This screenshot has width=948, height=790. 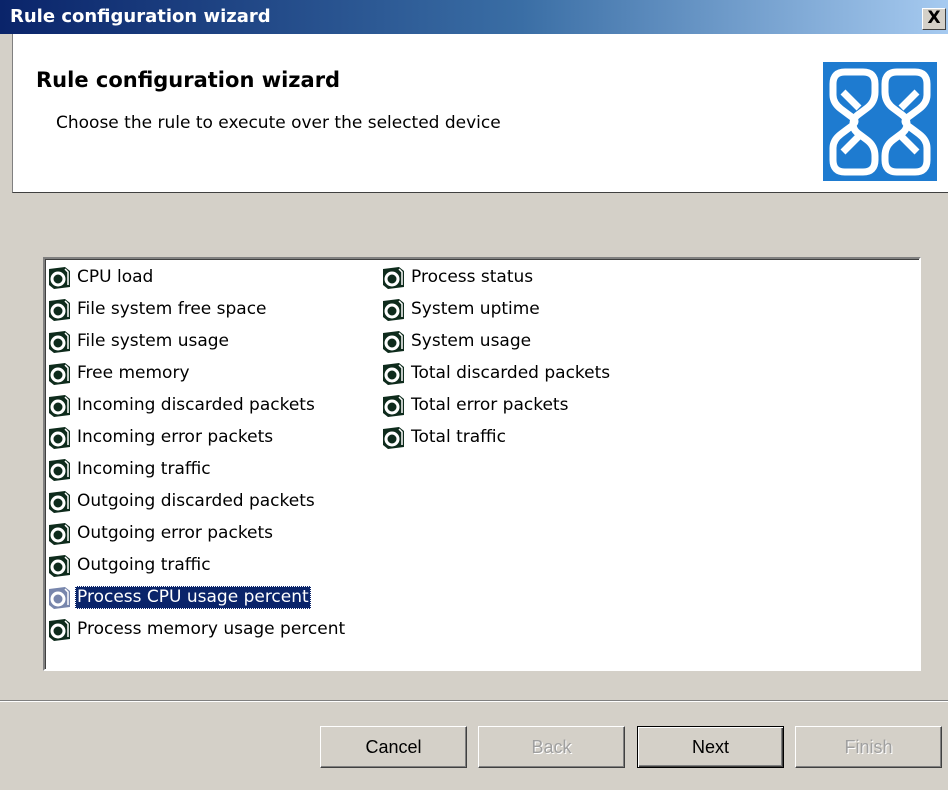 What do you see at coordinates (474, 17) in the screenshot?
I see `title-bar: Rule configuration wizard X` at bounding box center [474, 17].